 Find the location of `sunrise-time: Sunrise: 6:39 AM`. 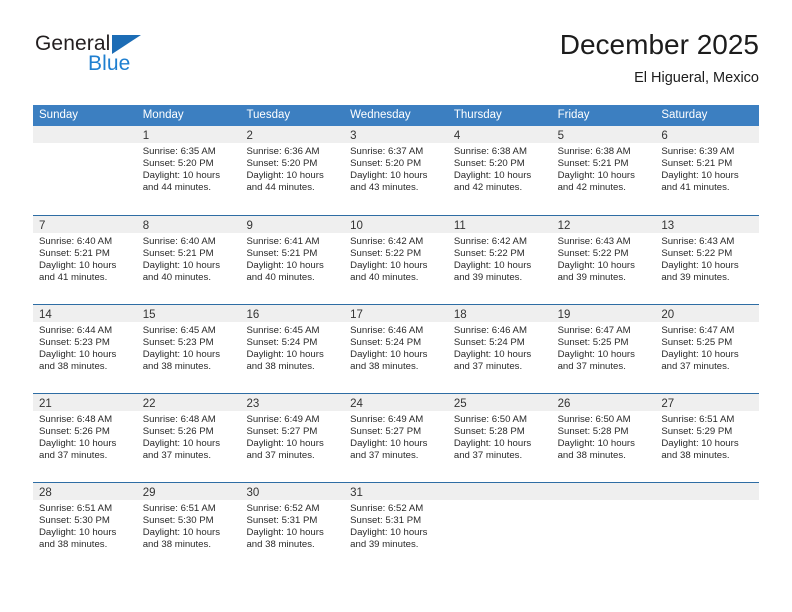

sunrise-time: Sunrise: 6:39 AM is located at coordinates (698, 151).